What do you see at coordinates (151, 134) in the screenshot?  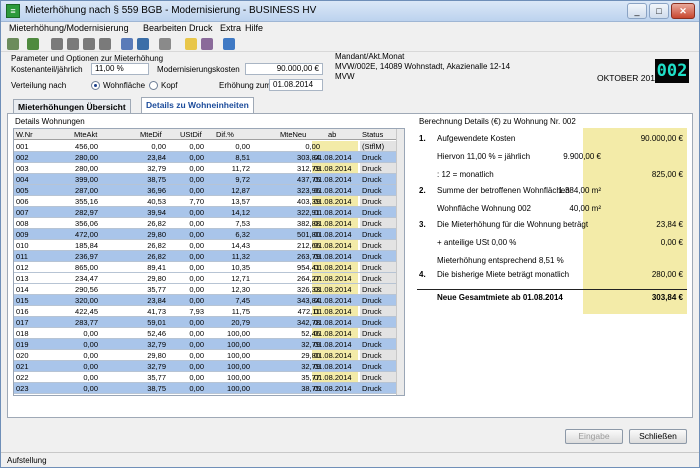 I see `col-mtedif: MteDif` at bounding box center [151, 134].